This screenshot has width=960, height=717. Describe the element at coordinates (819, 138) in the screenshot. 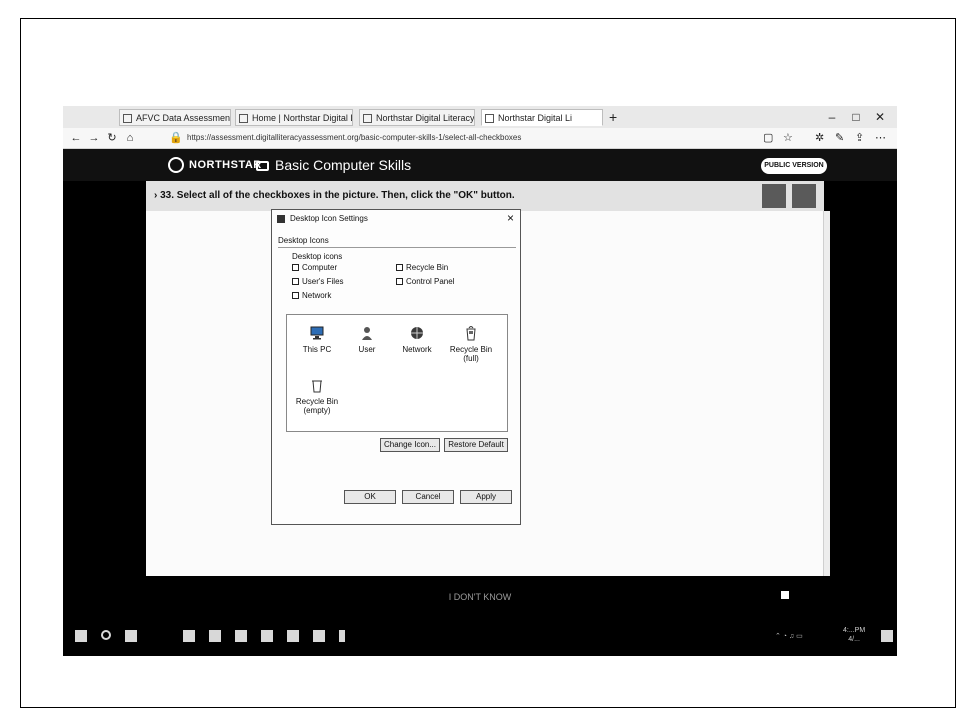

I see `favorites-icon: ✲` at that location.